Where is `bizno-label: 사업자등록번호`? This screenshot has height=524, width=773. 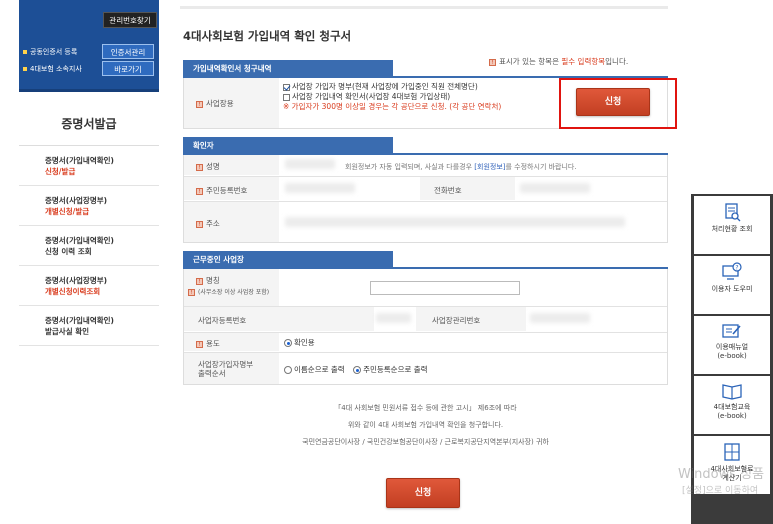 bizno-label: 사업자등록번호 is located at coordinates (279, 319).